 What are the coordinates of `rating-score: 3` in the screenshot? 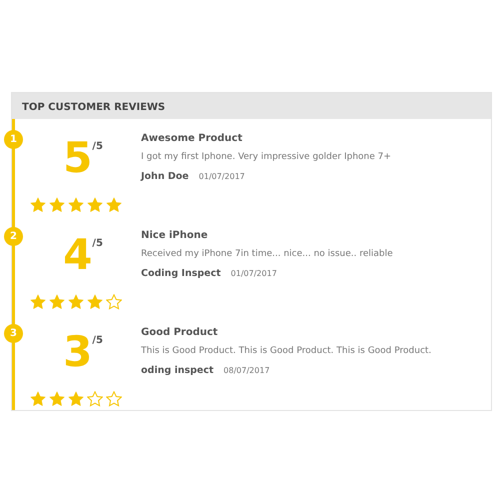 It's located at (77, 352).